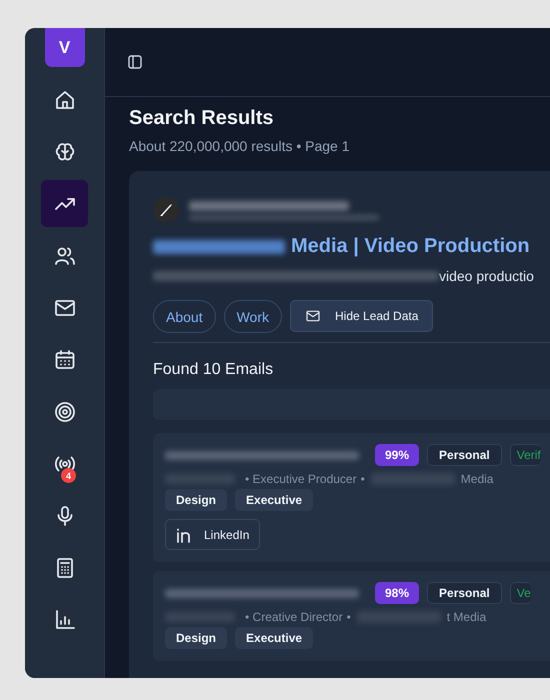  I want to click on job-title: • Executive Producer, so click(301, 479).